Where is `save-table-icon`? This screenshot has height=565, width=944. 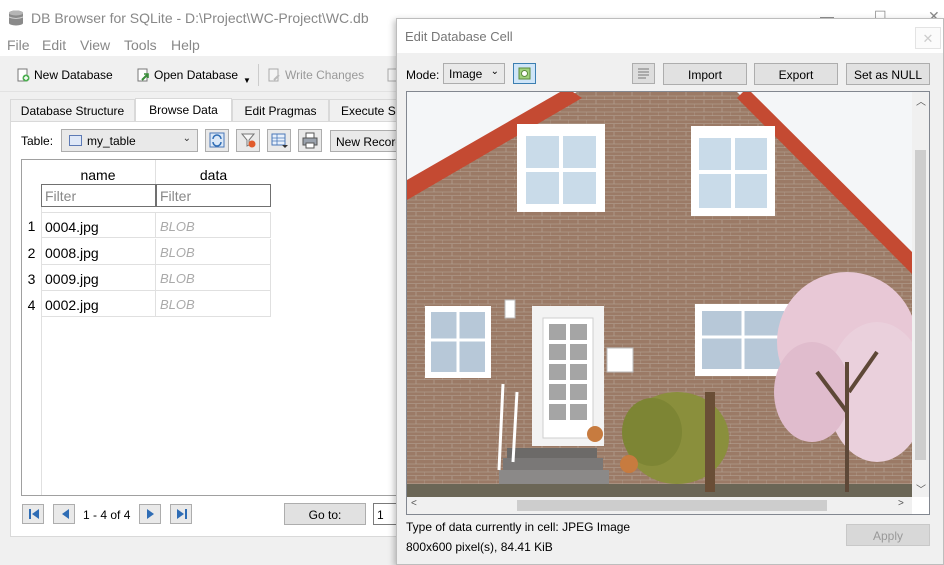 save-table-icon is located at coordinates (279, 140).